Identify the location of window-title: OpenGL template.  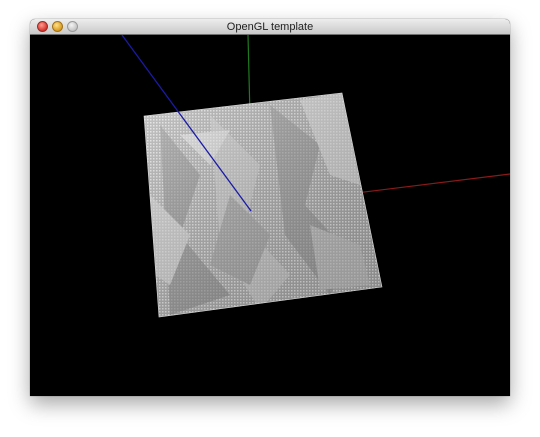
(270, 27).